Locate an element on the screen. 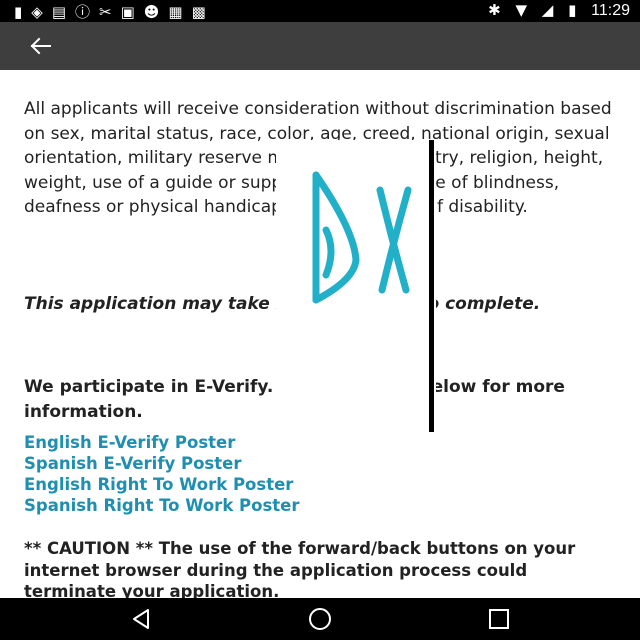  status-bar: ▮◈▤ⓘ✂▣☻▦▩ ✱ ▼ ◢ ▮ 11:29 is located at coordinates (320, 11).